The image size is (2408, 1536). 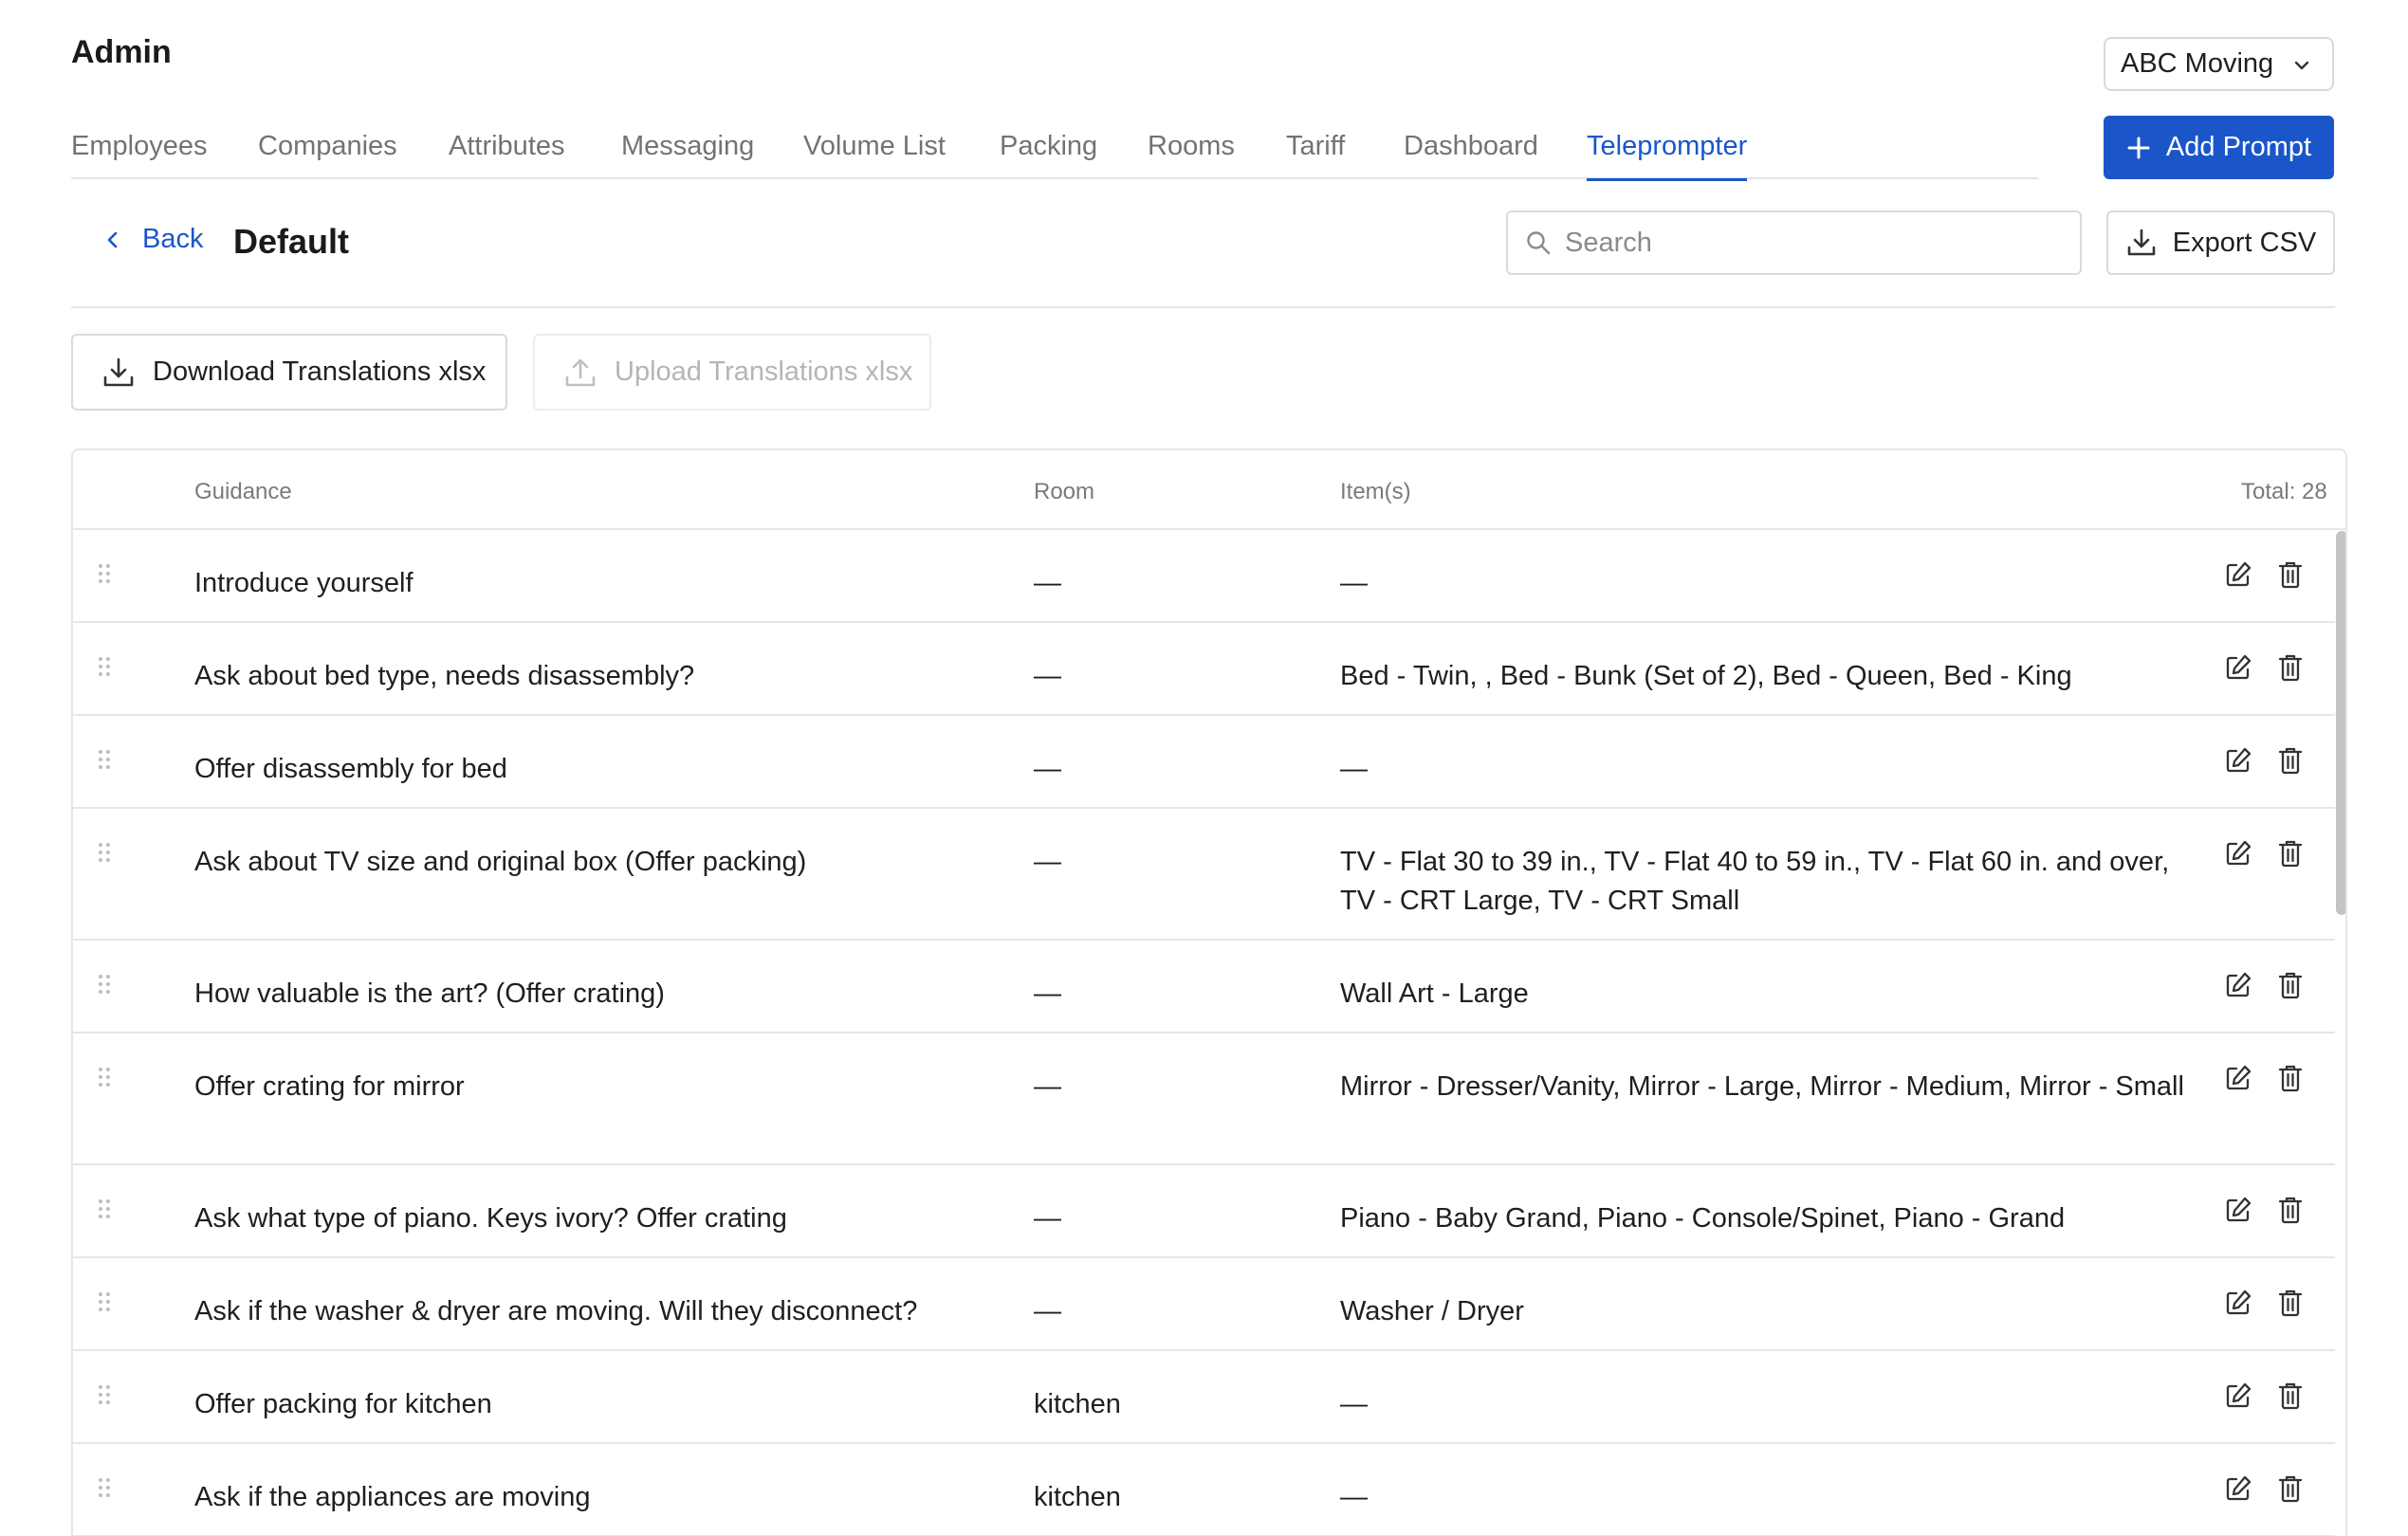 I want to click on download-icon, so click(x=2141, y=242).